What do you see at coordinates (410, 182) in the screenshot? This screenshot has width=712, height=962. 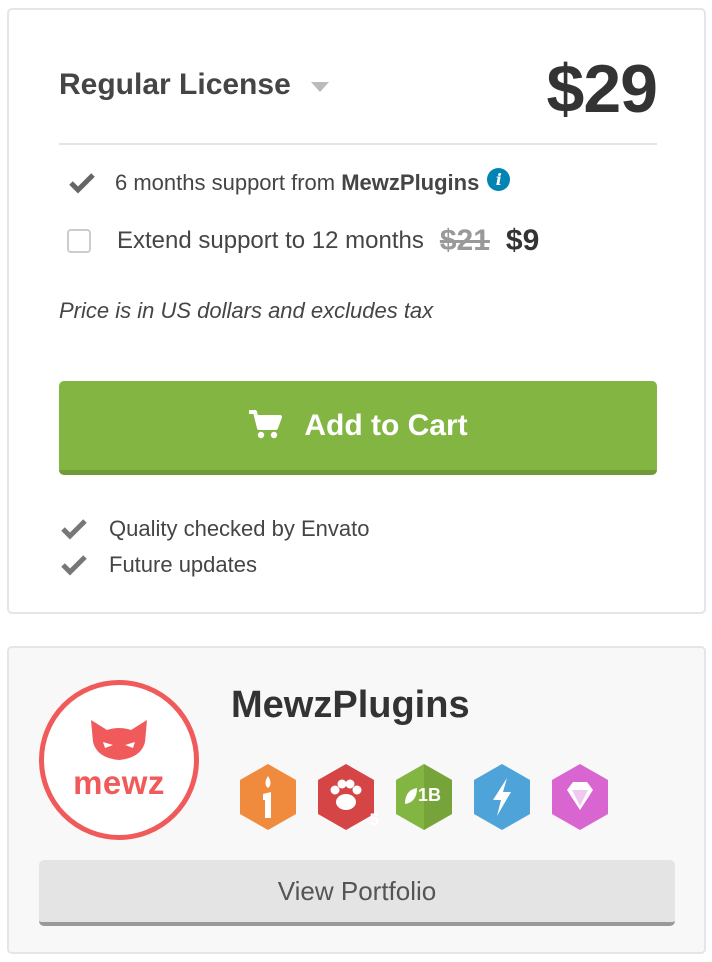 I see `support-author: MewzPlugins` at bounding box center [410, 182].